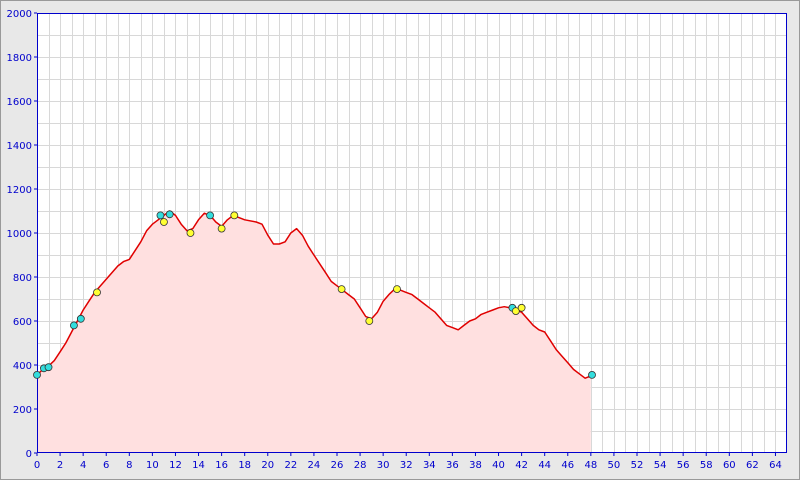 Image resolution: width=800 pixels, height=480 pixels. Describe the element at coordinates (752, 465) in the screenshot. I see `x-tick-label: 62` at that location.